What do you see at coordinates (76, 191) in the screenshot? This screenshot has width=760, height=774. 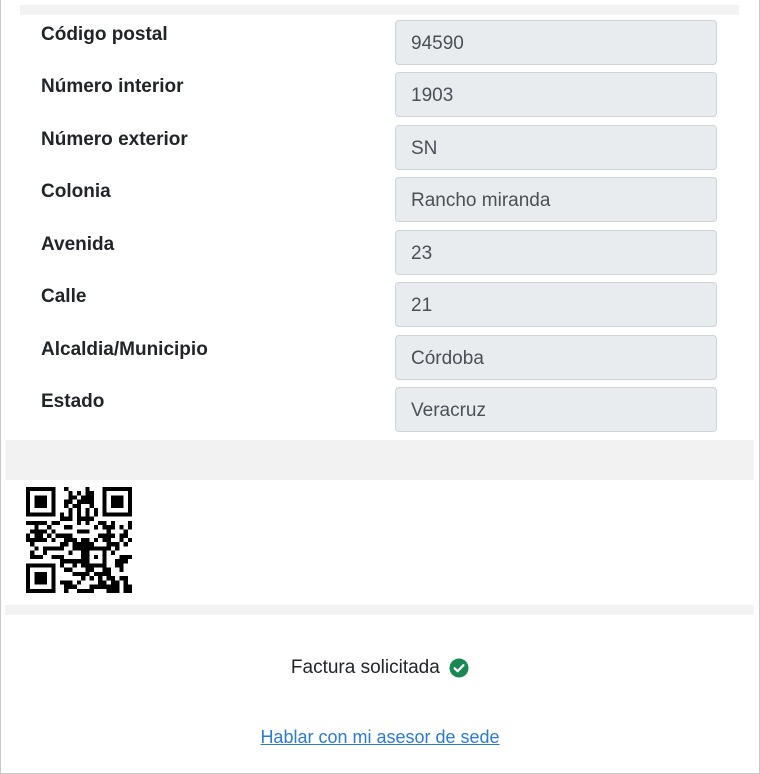 I see `colonia-label: Colonia` at bounding box center [76, 191].